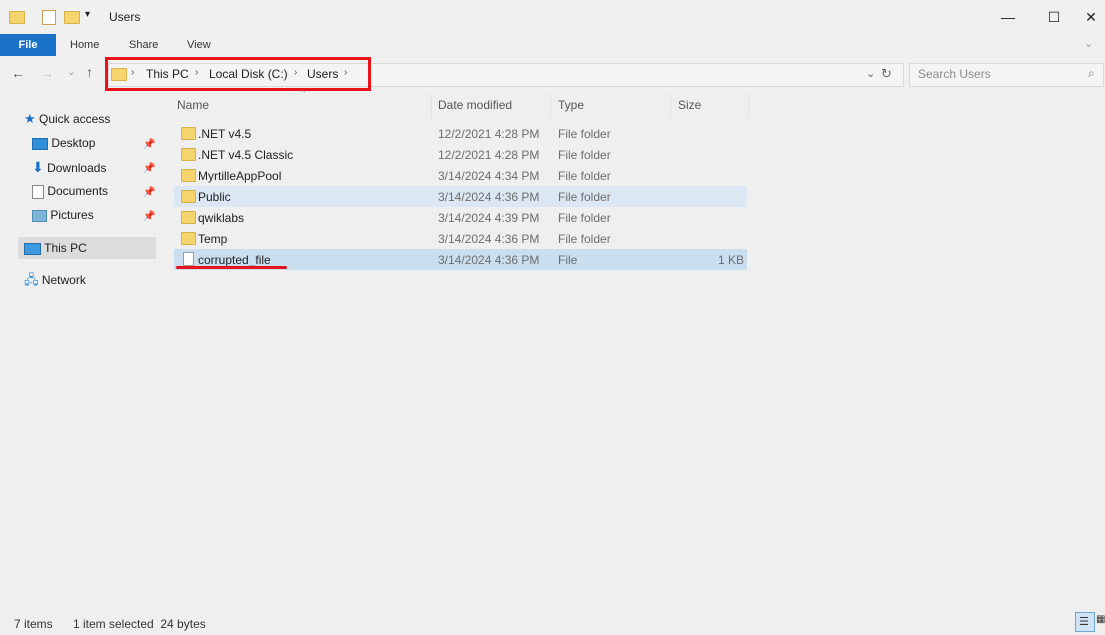  I want to click on nav-label: This PC, so click(65, 248).